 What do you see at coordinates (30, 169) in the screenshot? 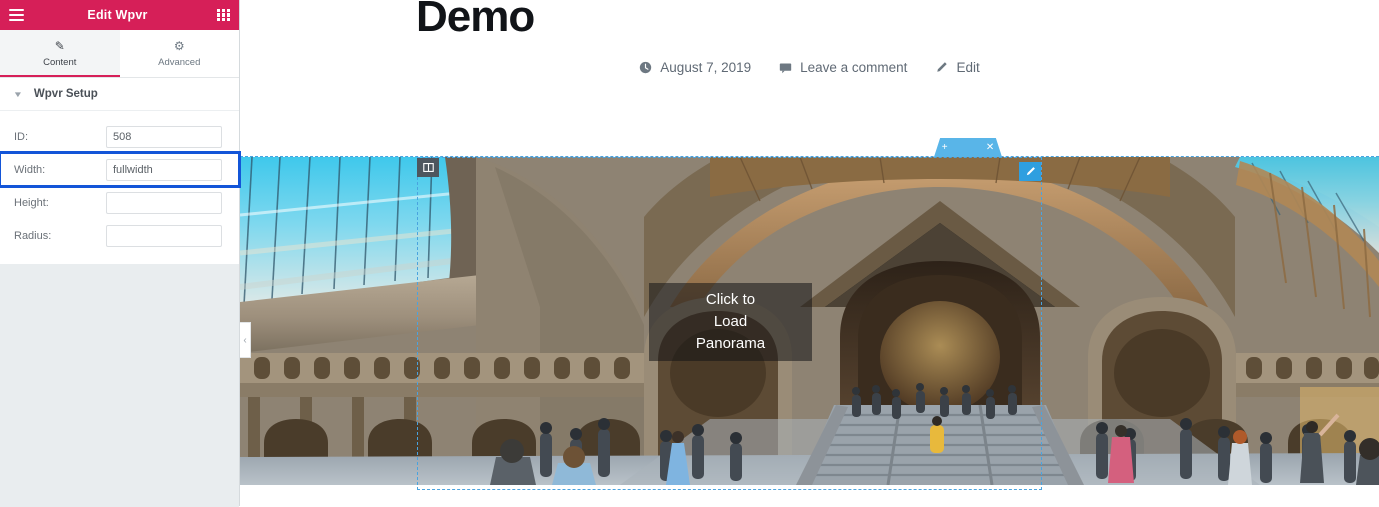
I see `label-width: Width:` at bounding box center [30, 169].